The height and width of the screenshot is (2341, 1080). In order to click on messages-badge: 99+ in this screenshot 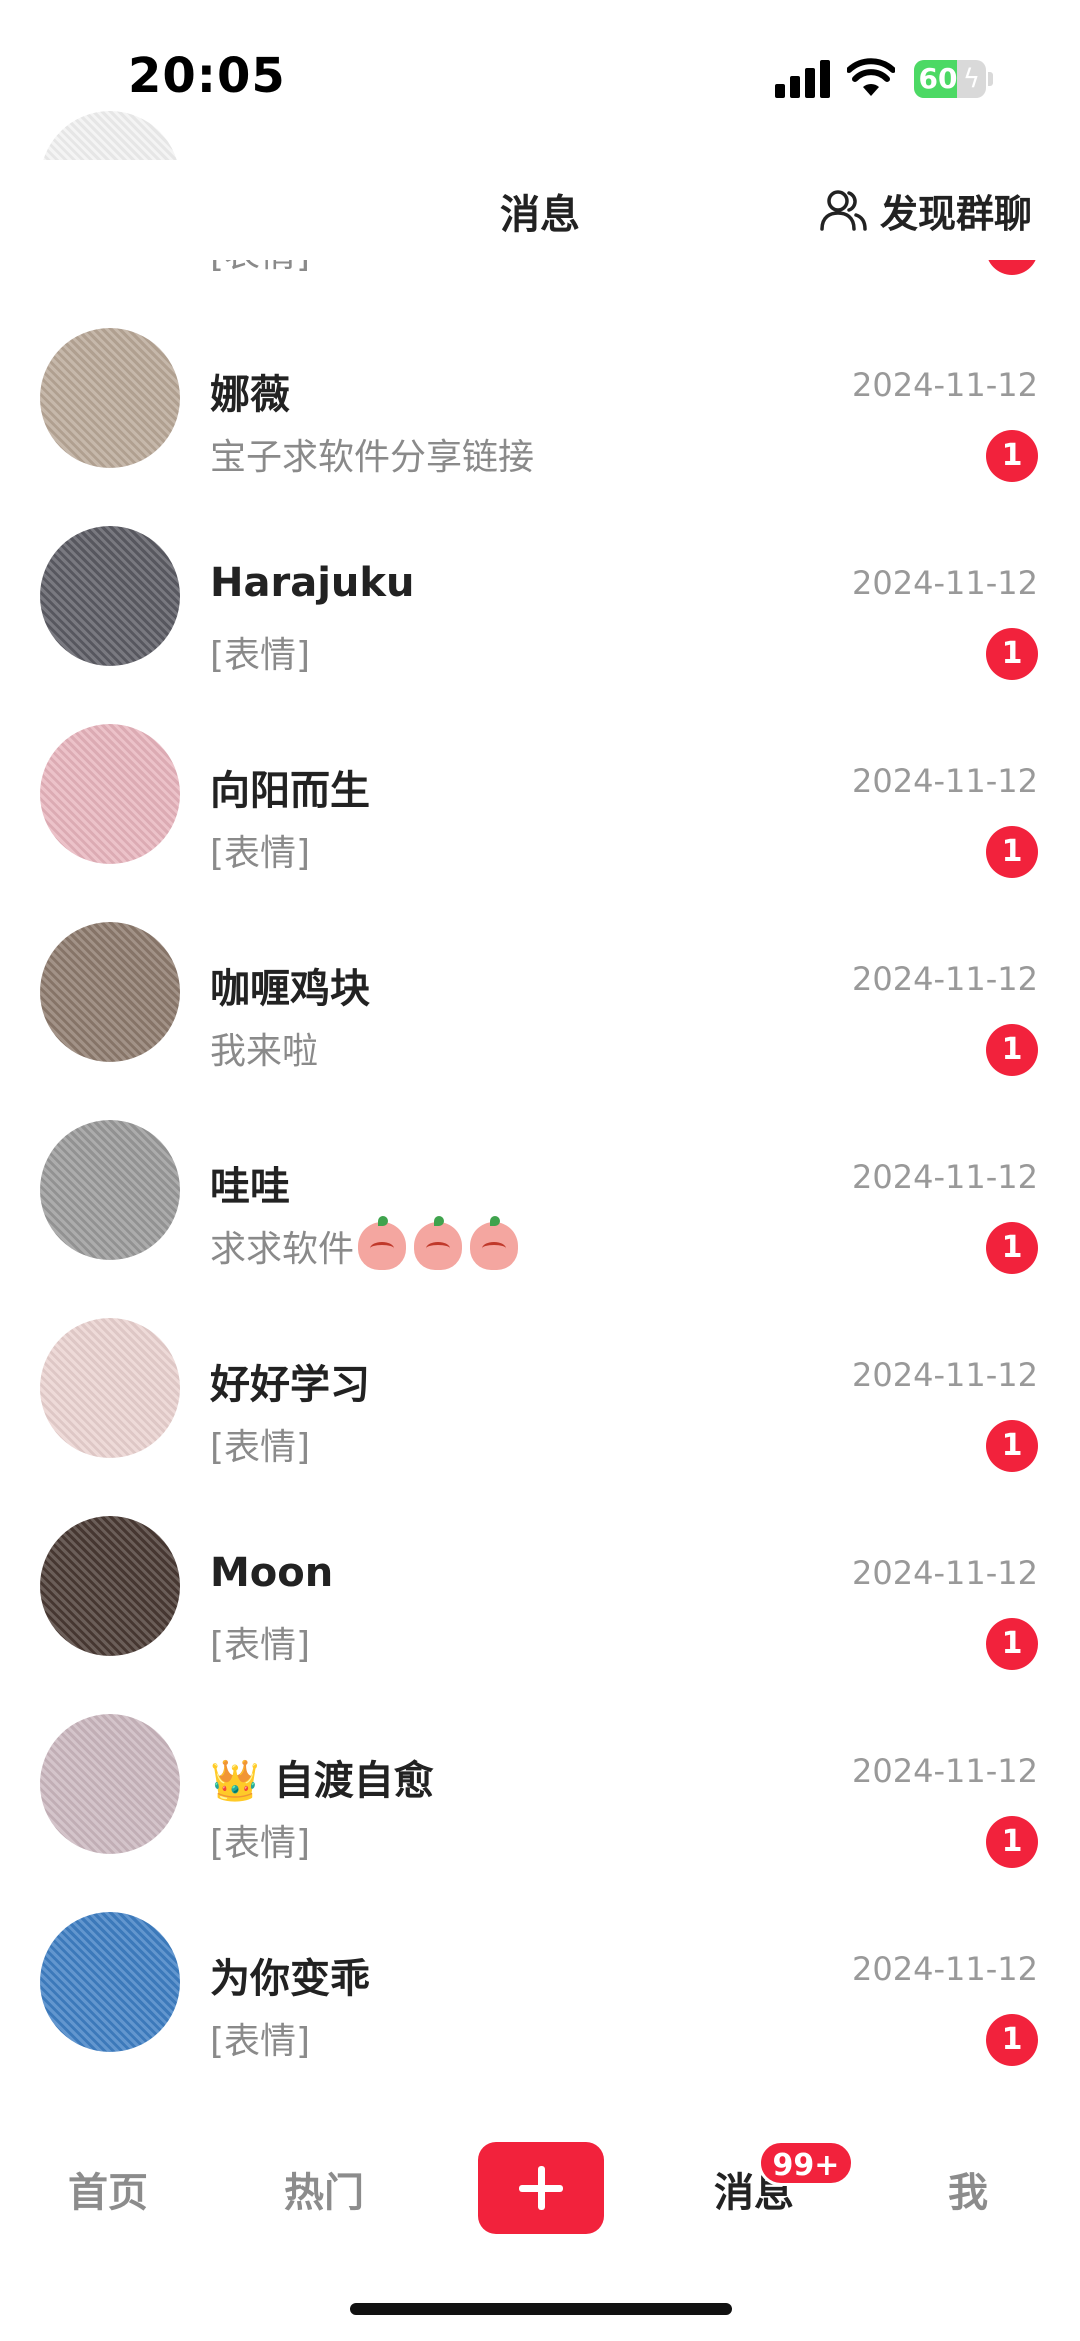, I will do `click(806, 2163)`.